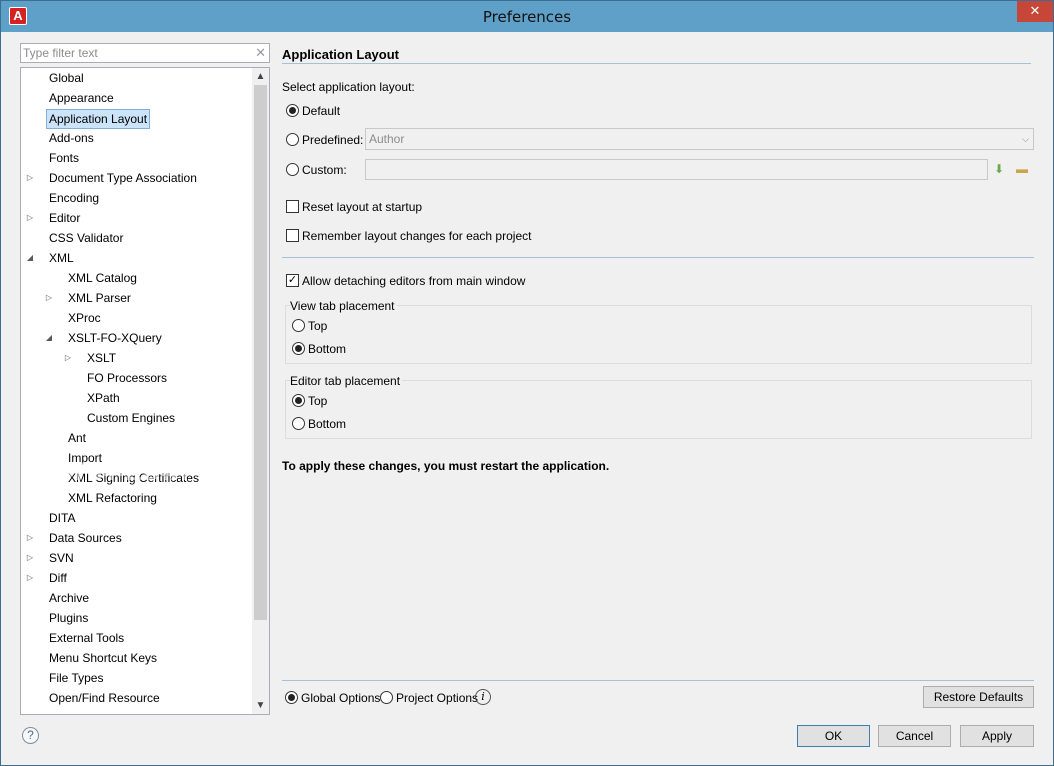 This screenshot has width=1054, height=766. Describe the element at coordinates (136, 598) in the screenshot. I see `tree-item: Archive` at that location.